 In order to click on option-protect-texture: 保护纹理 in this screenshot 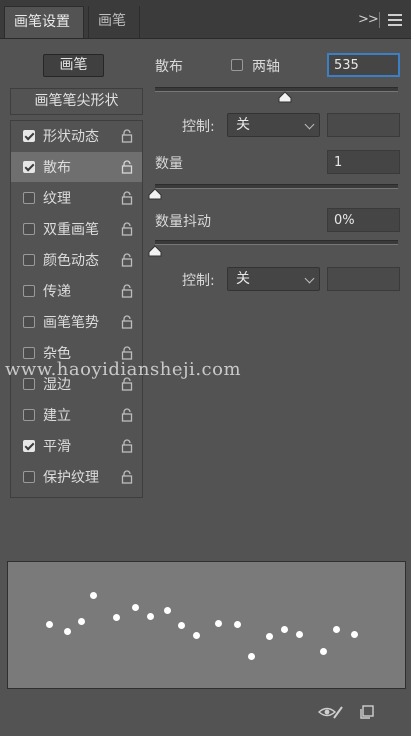, I will do `click(76, 477)`.